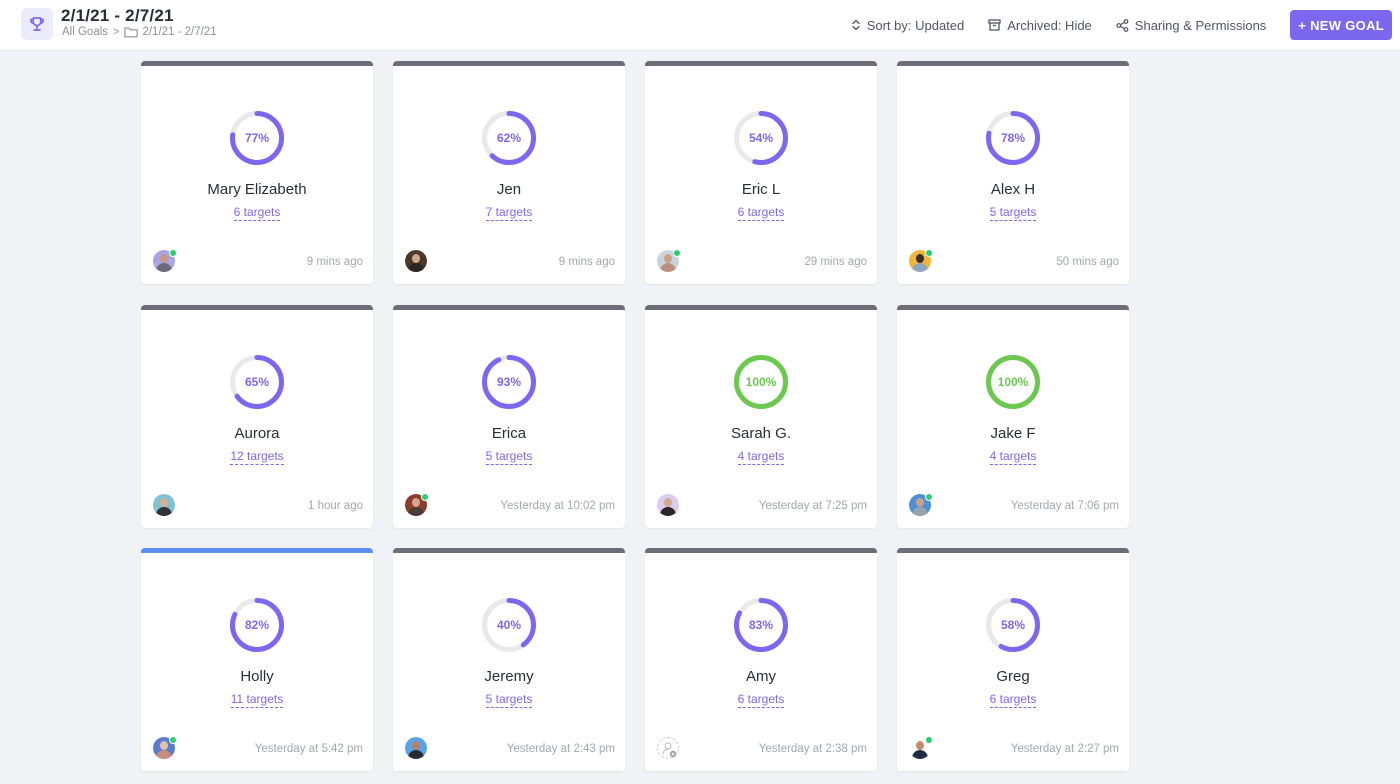  I want to click on goal-owner-name: Jake F, so click(1013, 433).